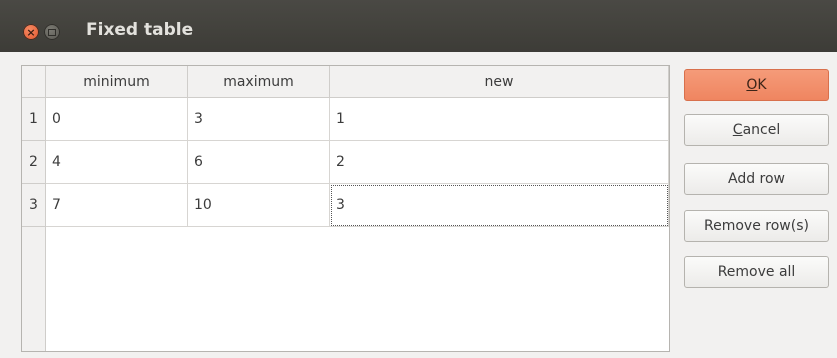 The height and width of the screenshot is (358, 837). I want to click on ok-mnemonic: O, so click(752, 85).